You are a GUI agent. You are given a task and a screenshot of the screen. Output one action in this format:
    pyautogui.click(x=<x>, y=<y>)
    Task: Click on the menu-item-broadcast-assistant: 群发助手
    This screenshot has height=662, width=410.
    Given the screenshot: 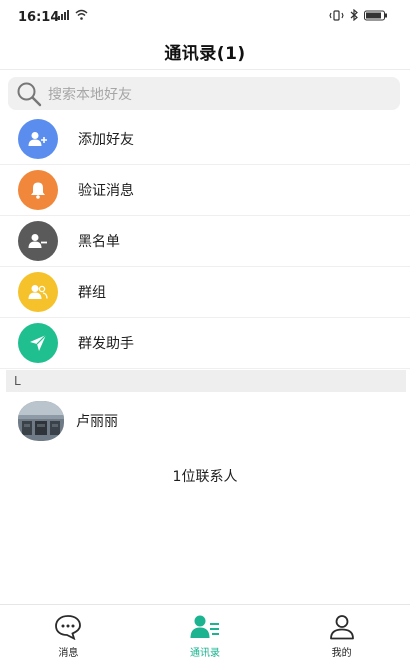 What is the action you would take?
    pyautogui.click(x=205, y=343)
    